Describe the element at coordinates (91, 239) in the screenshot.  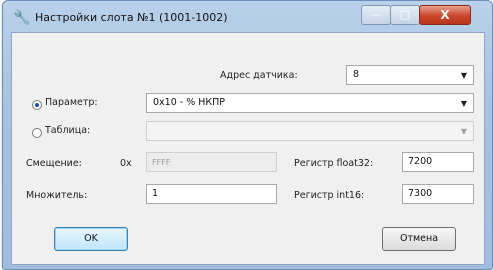
I see `ok-button: OK` at that location.